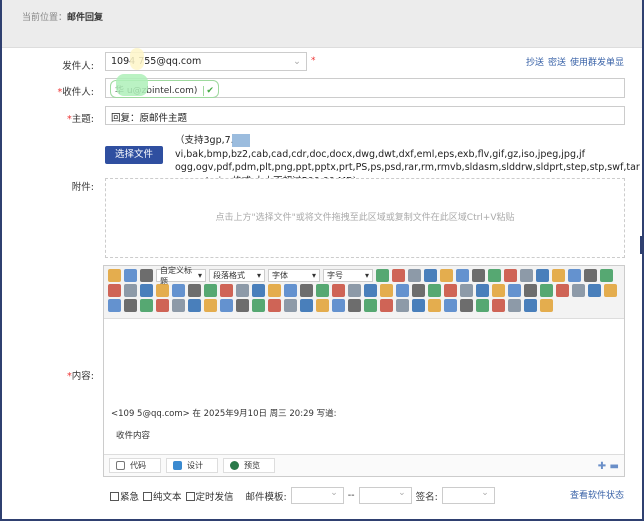  What do you see at coordinates (578, 290) in the screenshot?
I see `map-icon` at bounding box center [578, 290].